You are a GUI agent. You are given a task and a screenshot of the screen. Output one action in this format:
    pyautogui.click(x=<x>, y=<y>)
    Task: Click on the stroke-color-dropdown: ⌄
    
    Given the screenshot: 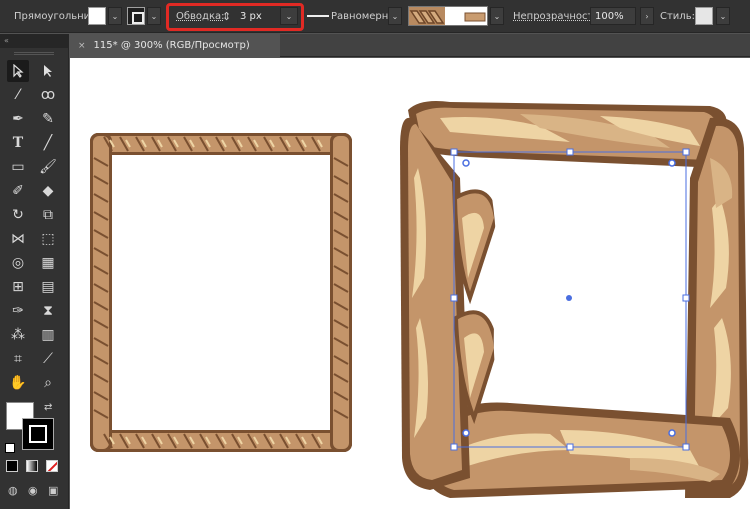 What is the action you would take?
    pyautogui.click(x=154, y=16)
    